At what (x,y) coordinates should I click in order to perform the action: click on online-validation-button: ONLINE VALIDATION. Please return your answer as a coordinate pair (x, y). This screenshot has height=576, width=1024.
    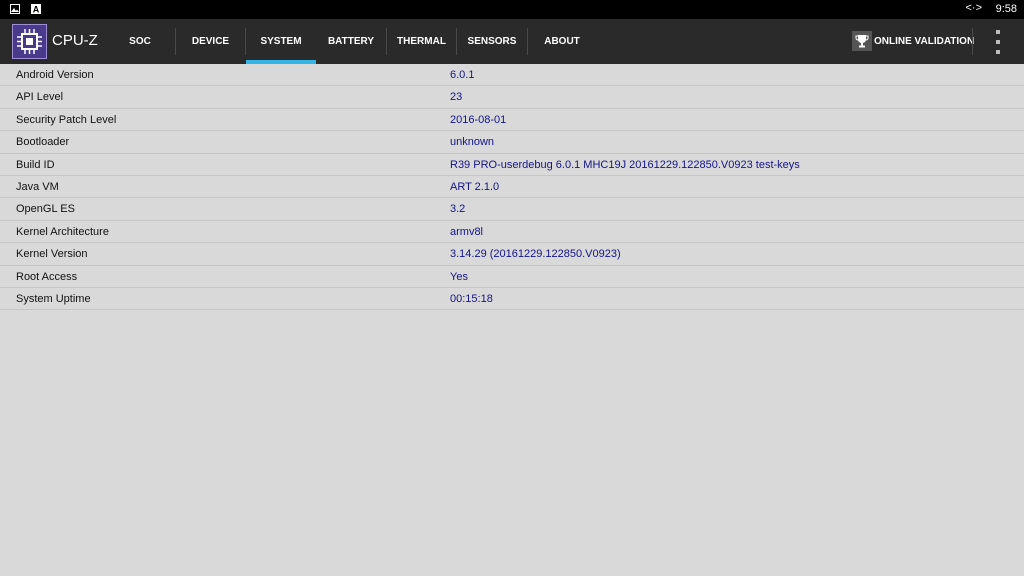
    Looking at the image, I should click on (913, 41).